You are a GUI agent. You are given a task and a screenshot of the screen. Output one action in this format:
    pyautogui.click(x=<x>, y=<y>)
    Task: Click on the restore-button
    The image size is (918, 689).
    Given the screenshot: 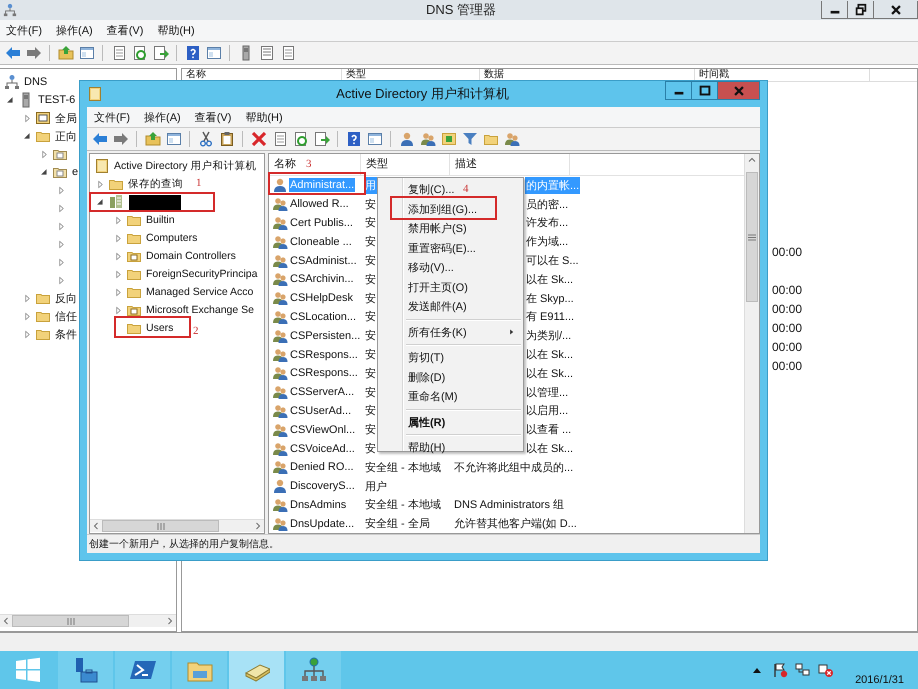 What is the action you would take?
    pyautogui.click(x=861, y=10)
    